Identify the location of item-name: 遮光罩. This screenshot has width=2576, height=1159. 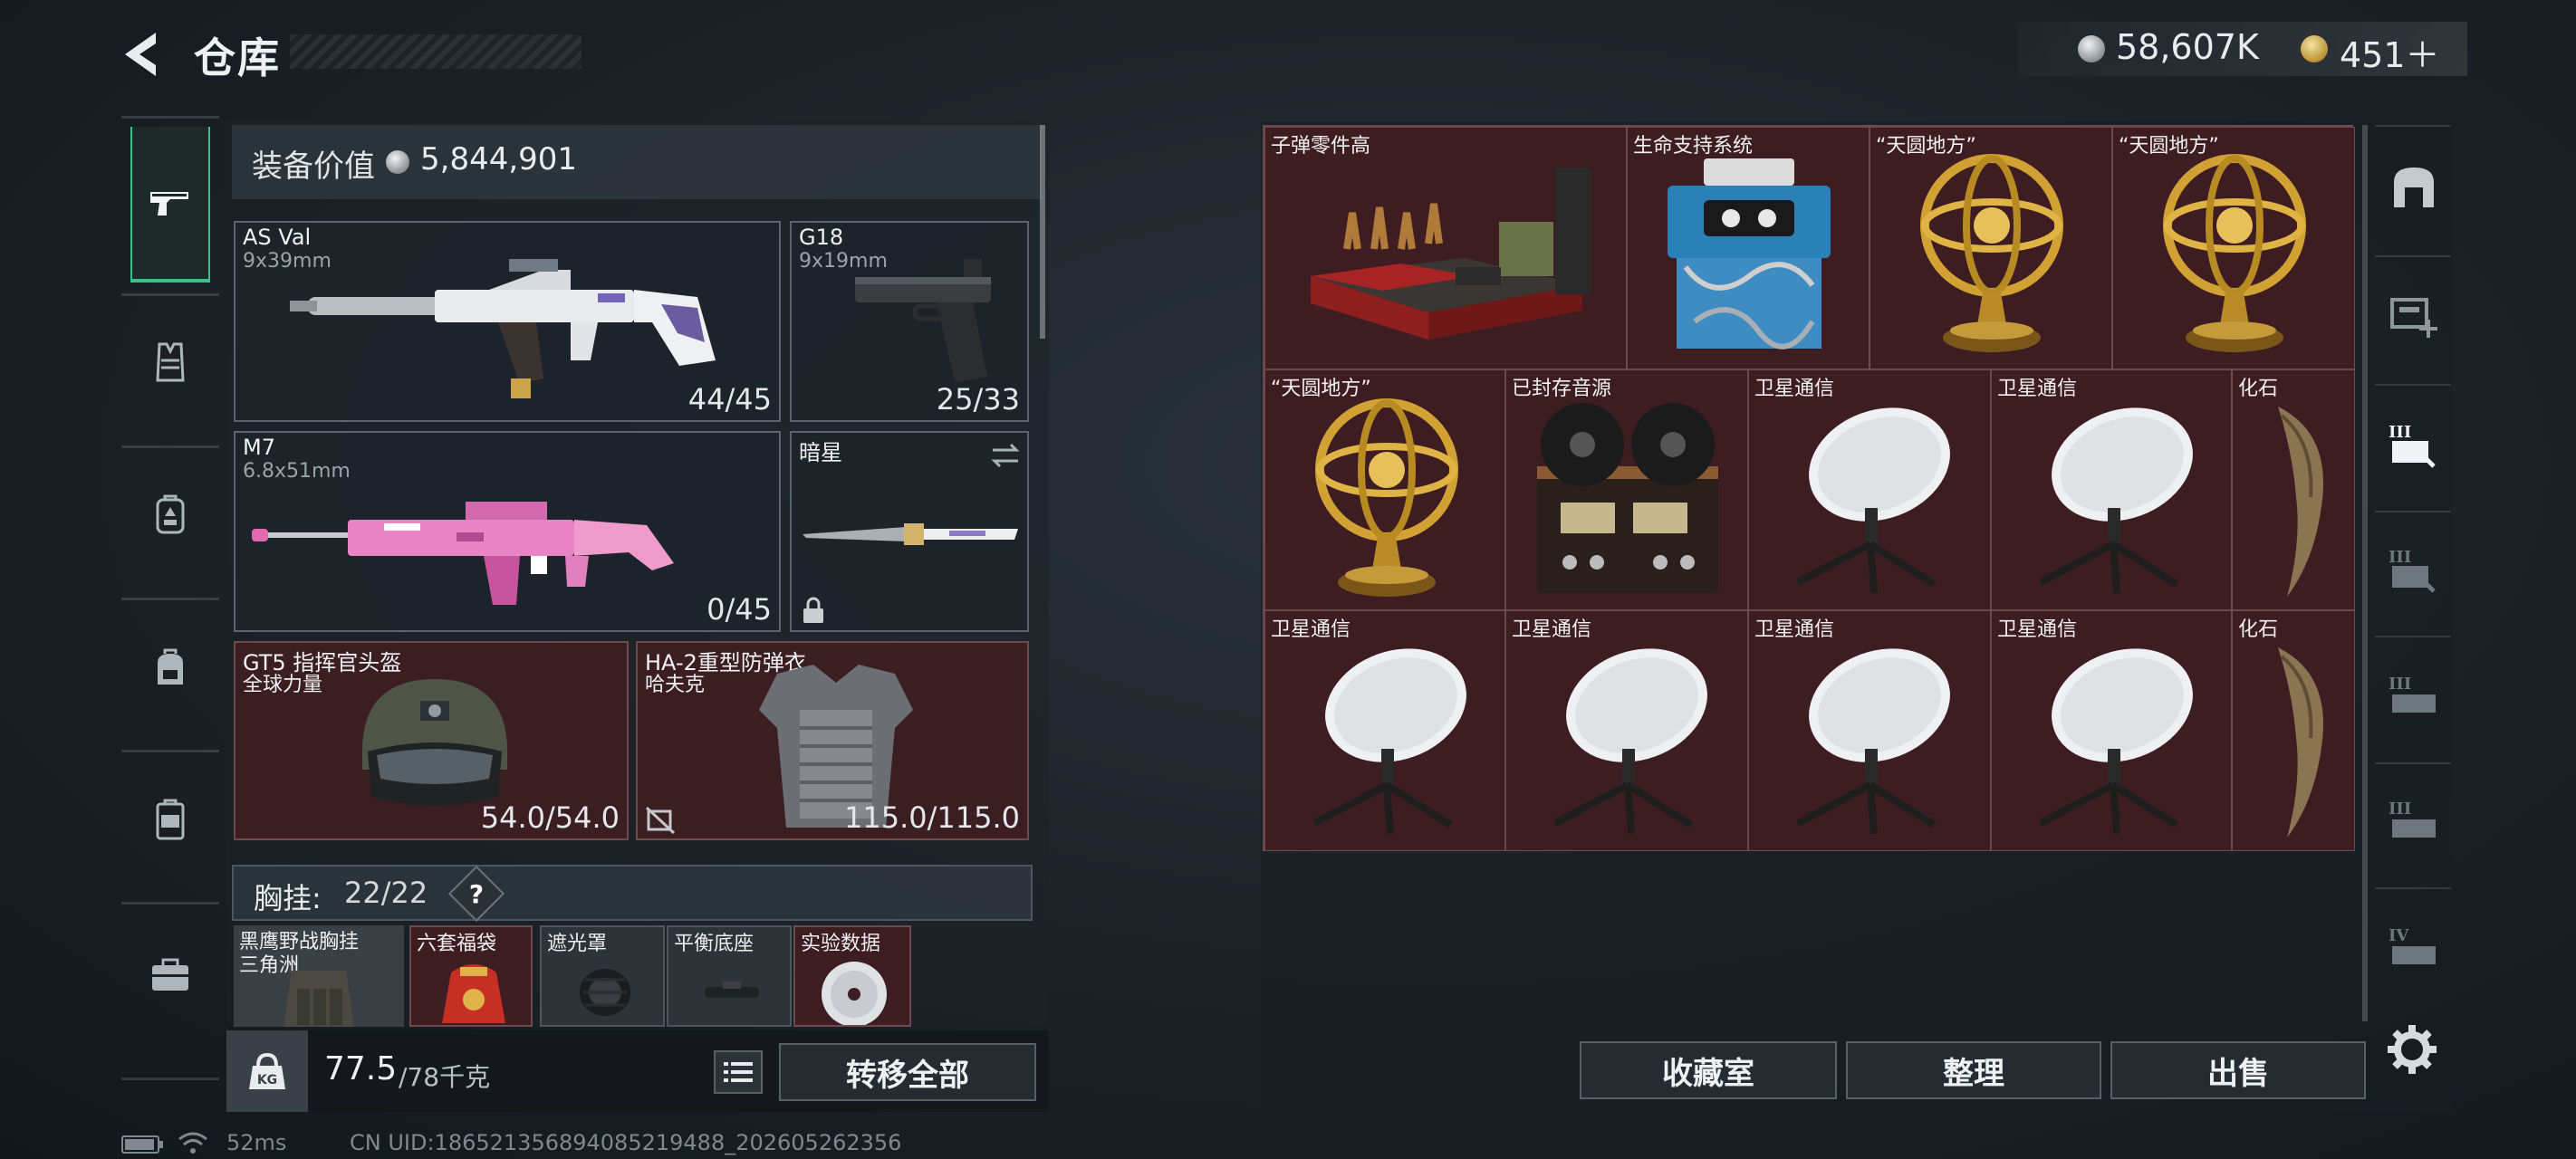
(577, 944).